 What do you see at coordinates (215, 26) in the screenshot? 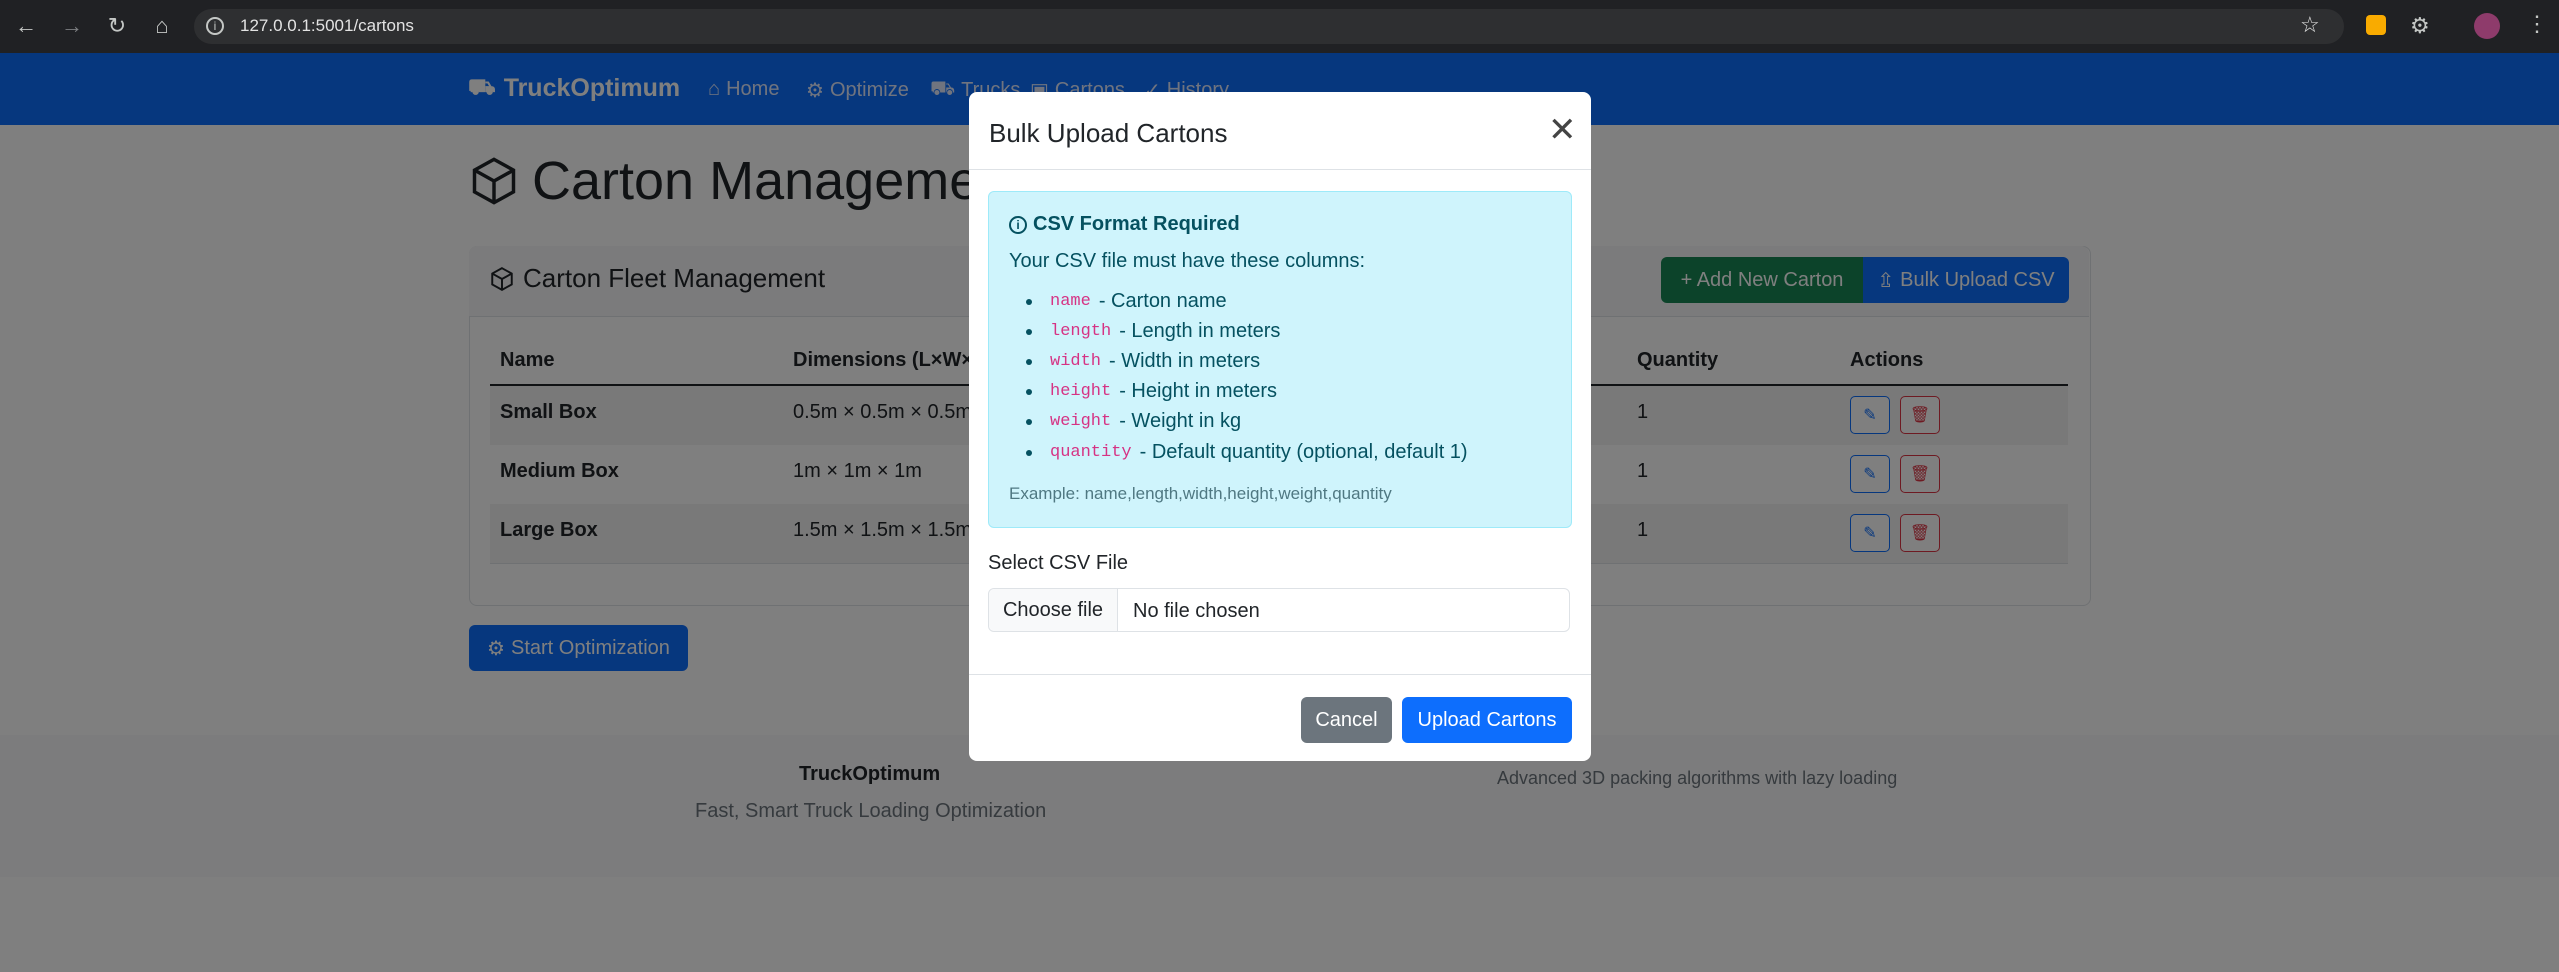
I see `site-info-icon: i` at bounding box center [215, 26].